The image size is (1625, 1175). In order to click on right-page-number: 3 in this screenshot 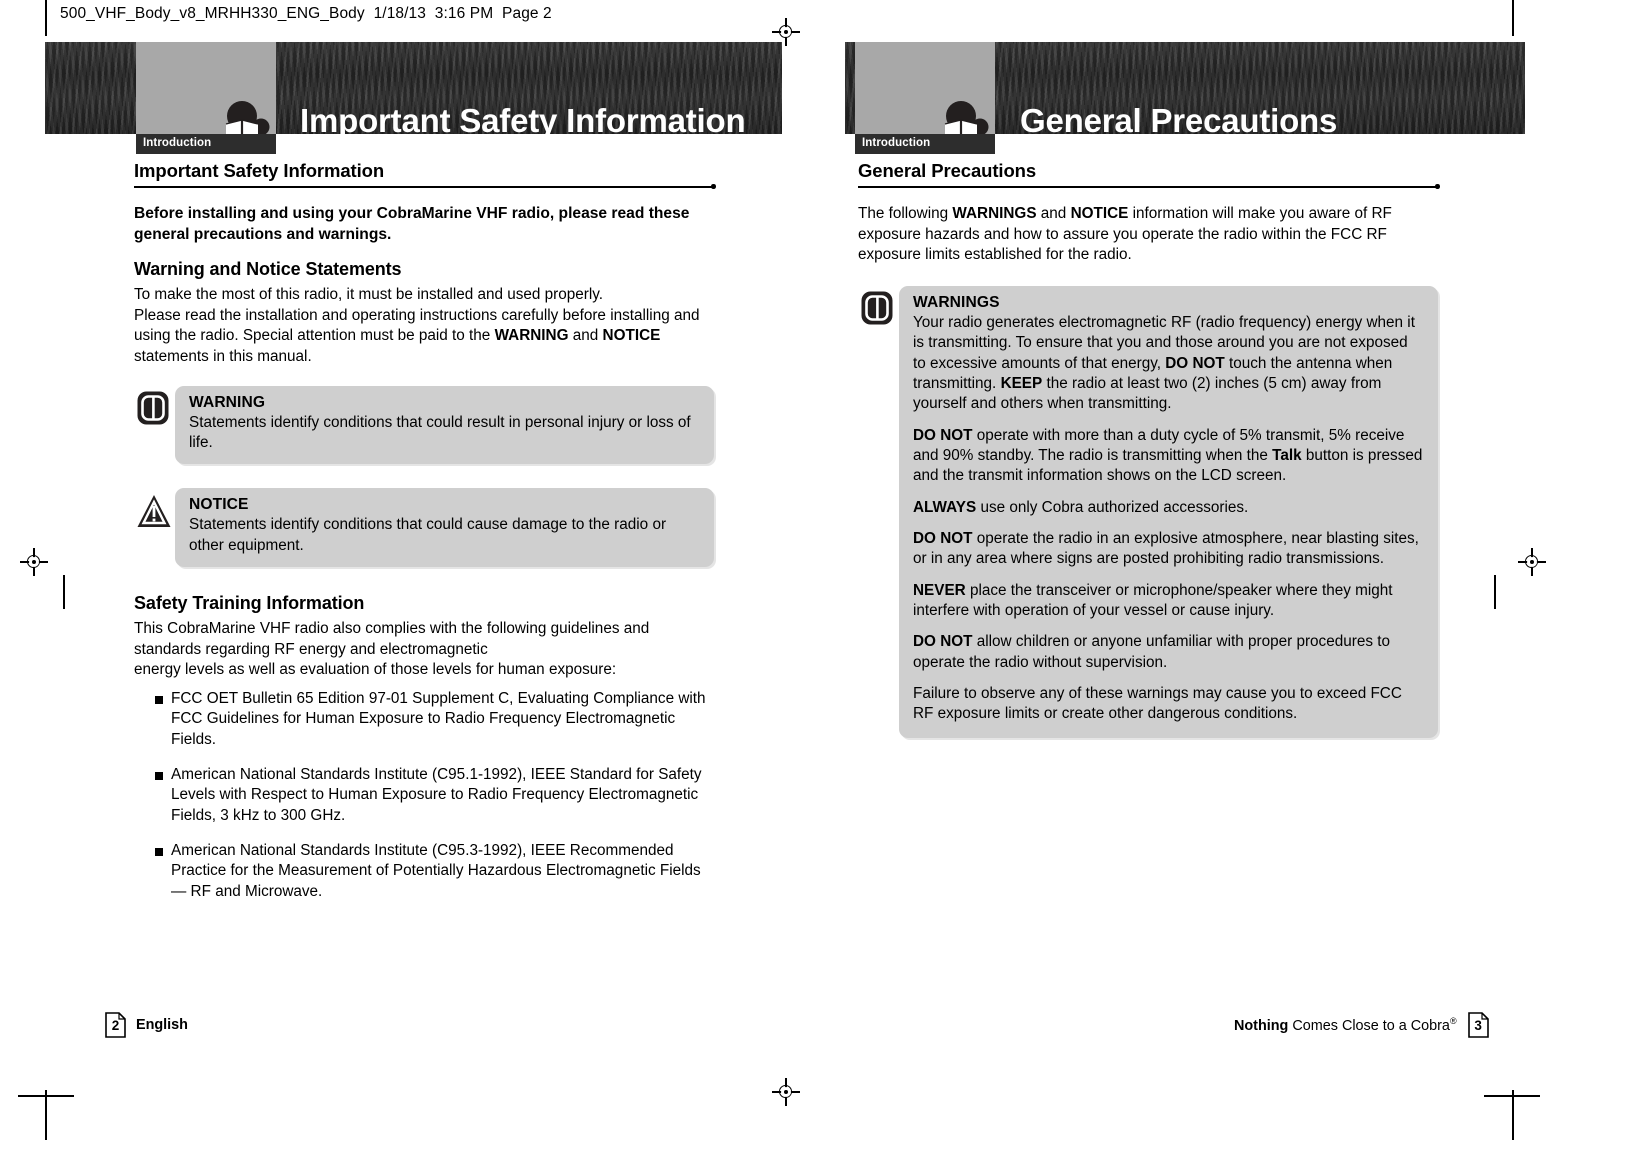, I will do `click(1478, 1025)`.